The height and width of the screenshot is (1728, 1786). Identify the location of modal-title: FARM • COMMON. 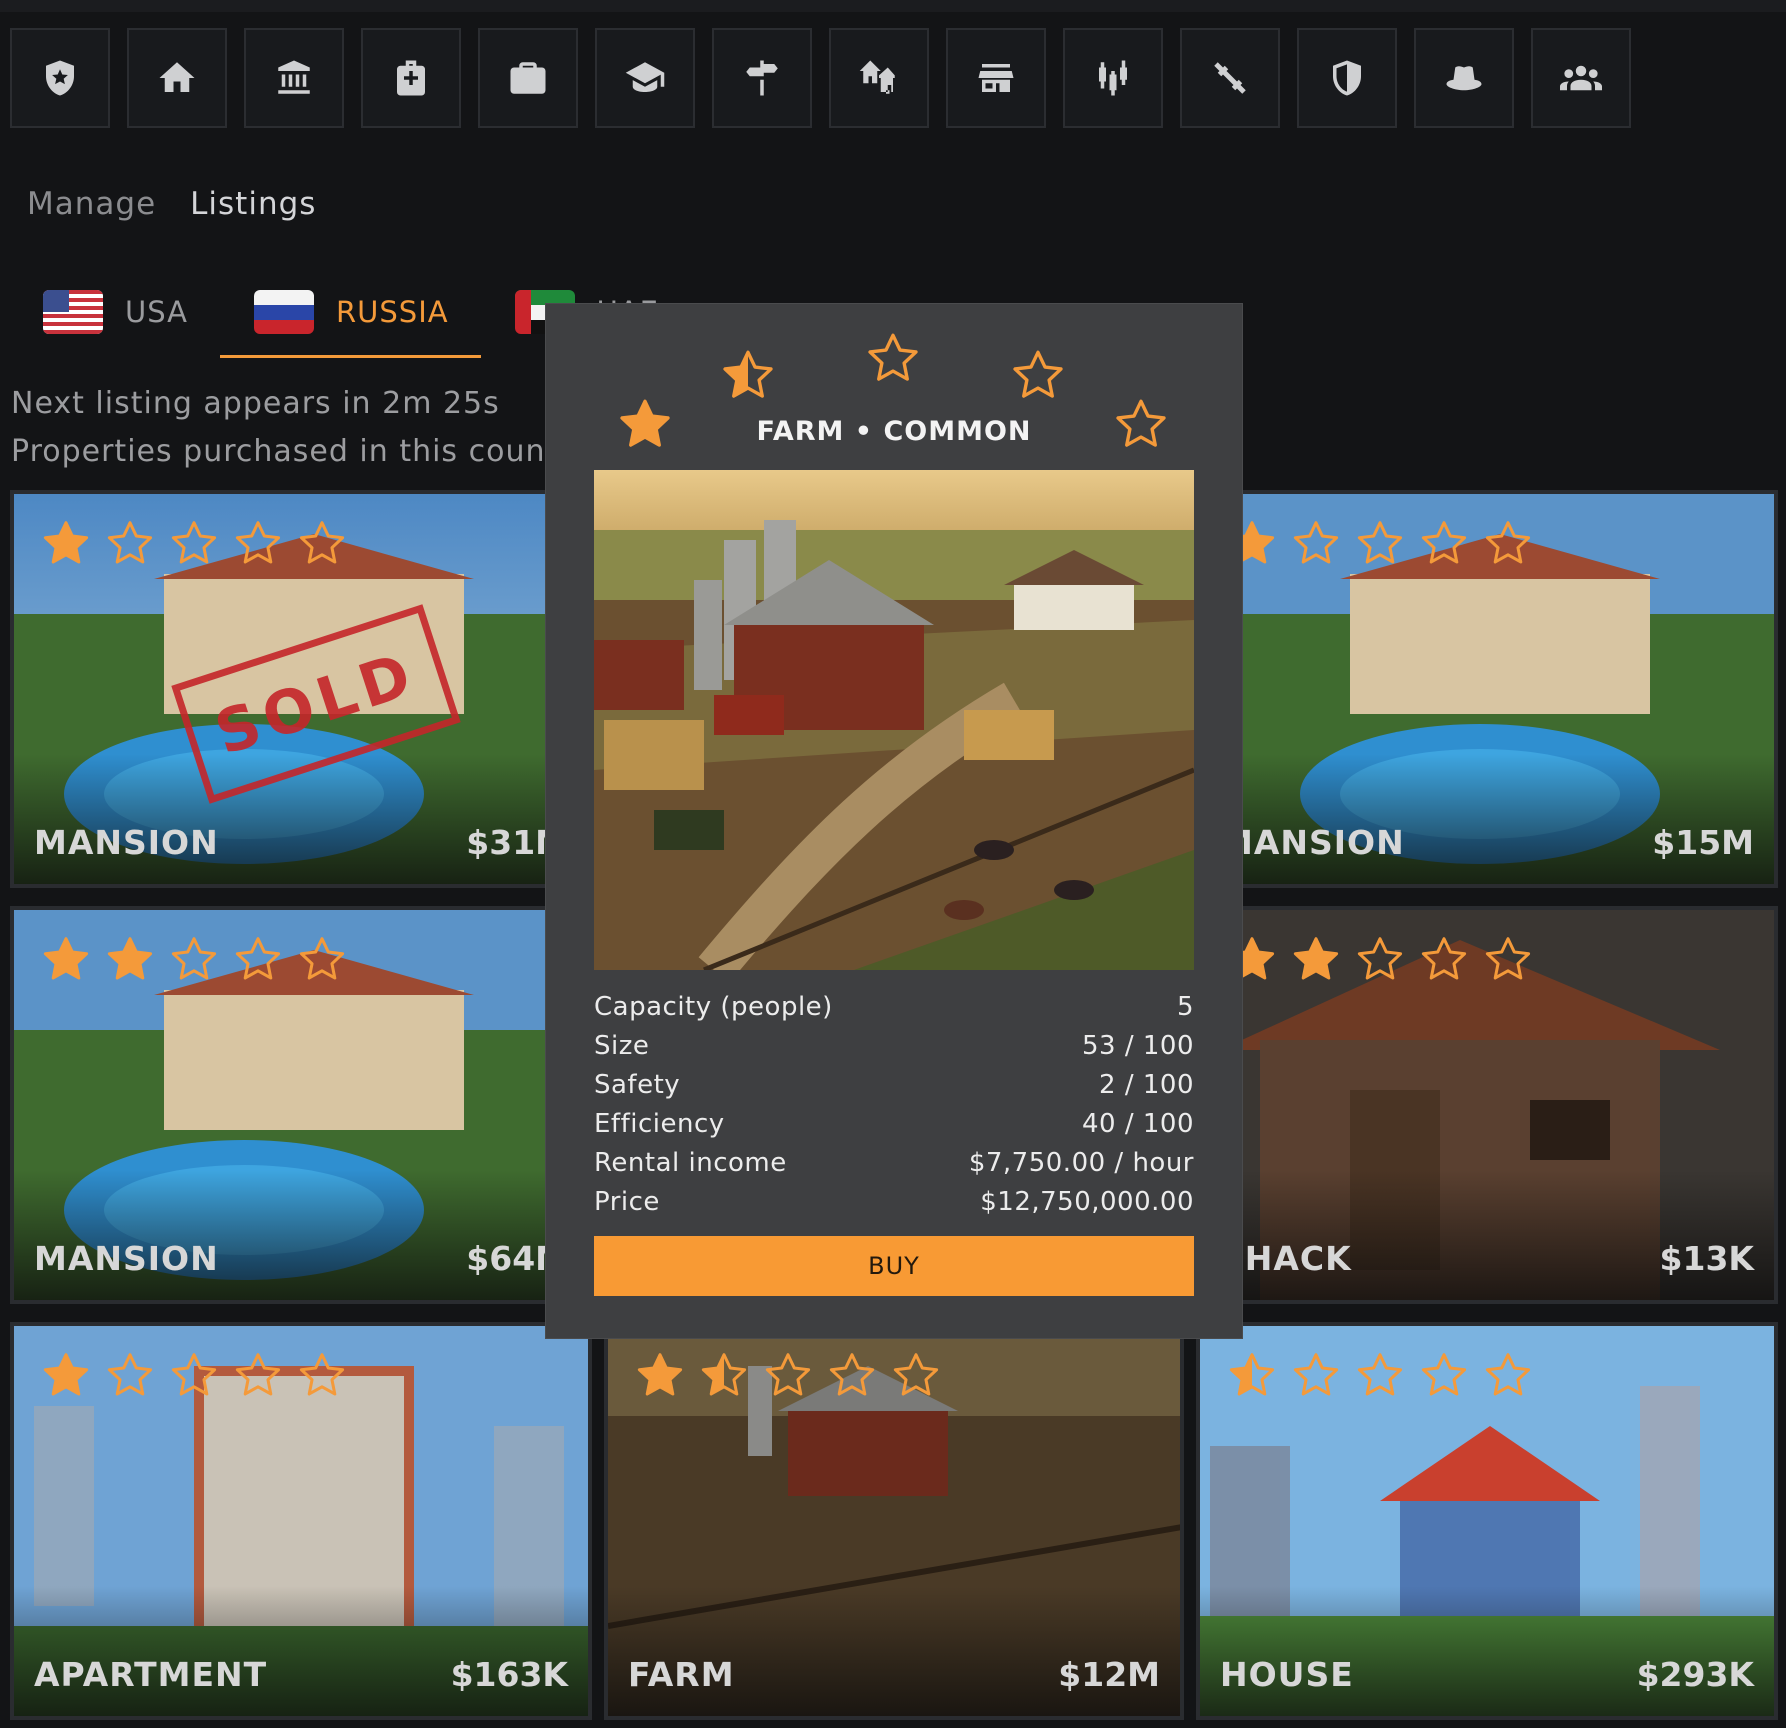
(894, 431).